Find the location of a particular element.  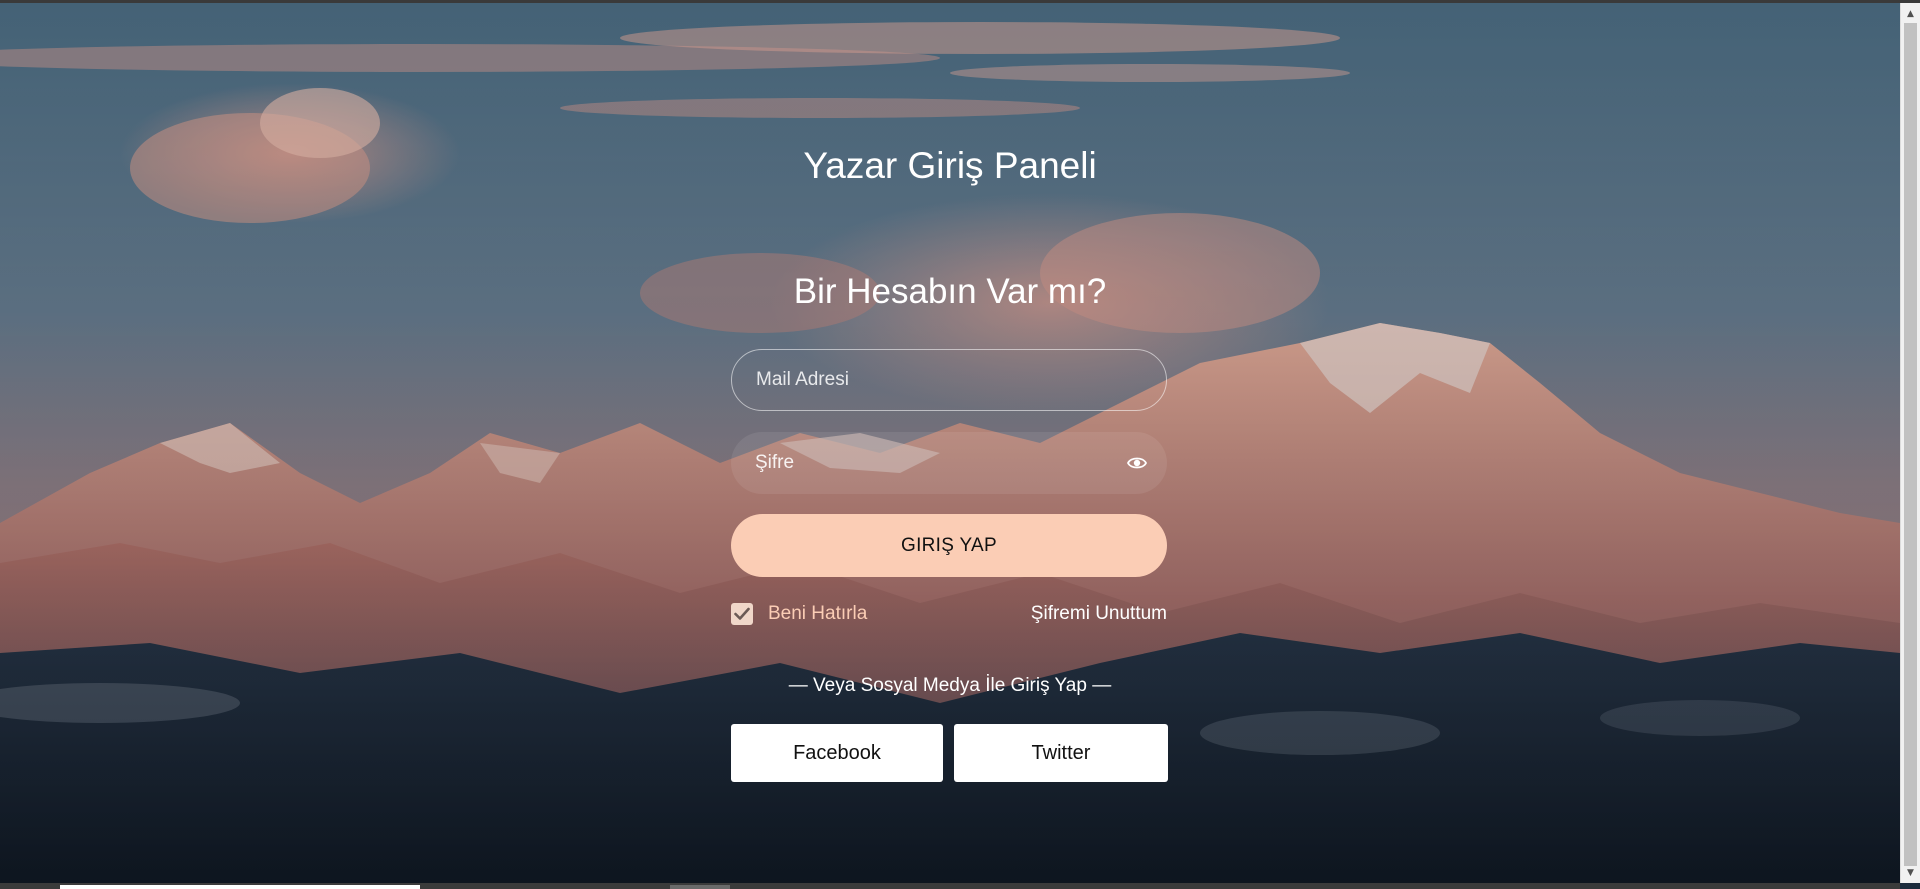

password-input is located at coordinates (921, 463).